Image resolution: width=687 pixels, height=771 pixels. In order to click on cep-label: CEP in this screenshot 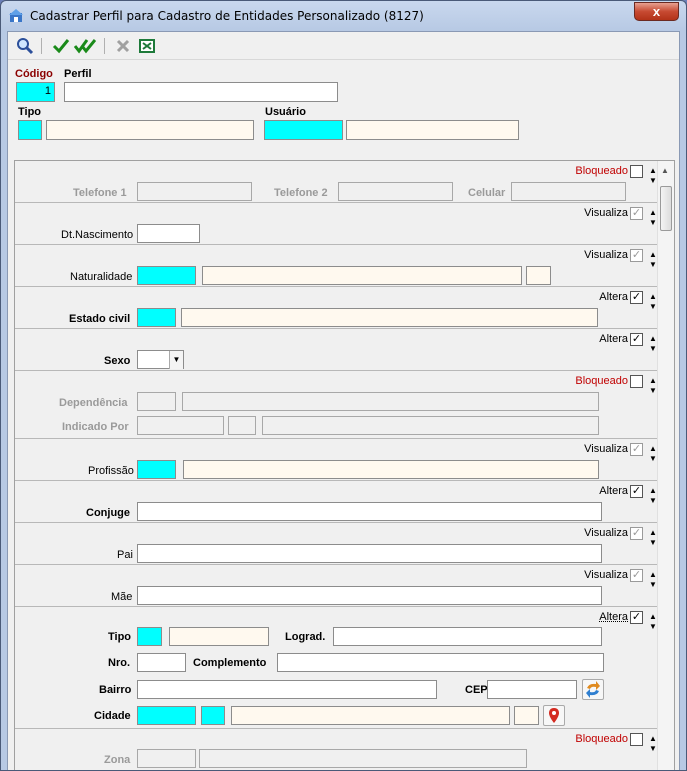, I will do `click(476, 690)`.